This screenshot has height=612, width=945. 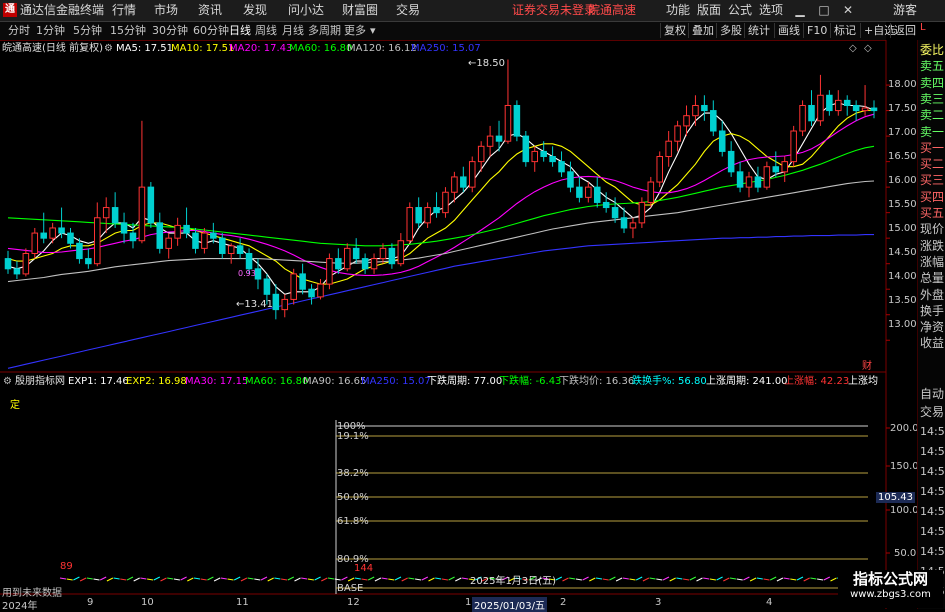 What do you see at coordinates (108, 49) in the screenshot?
I see `legend-settings-icon: ⚙` at bounding box center [108, 49].